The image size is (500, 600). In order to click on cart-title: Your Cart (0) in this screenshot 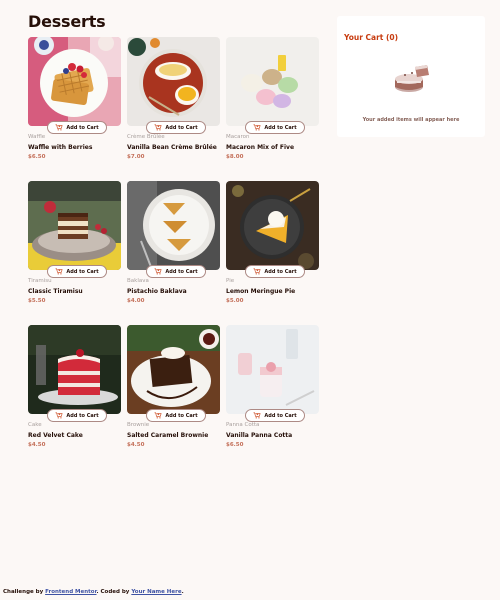, I will do `click(371, 37)`.